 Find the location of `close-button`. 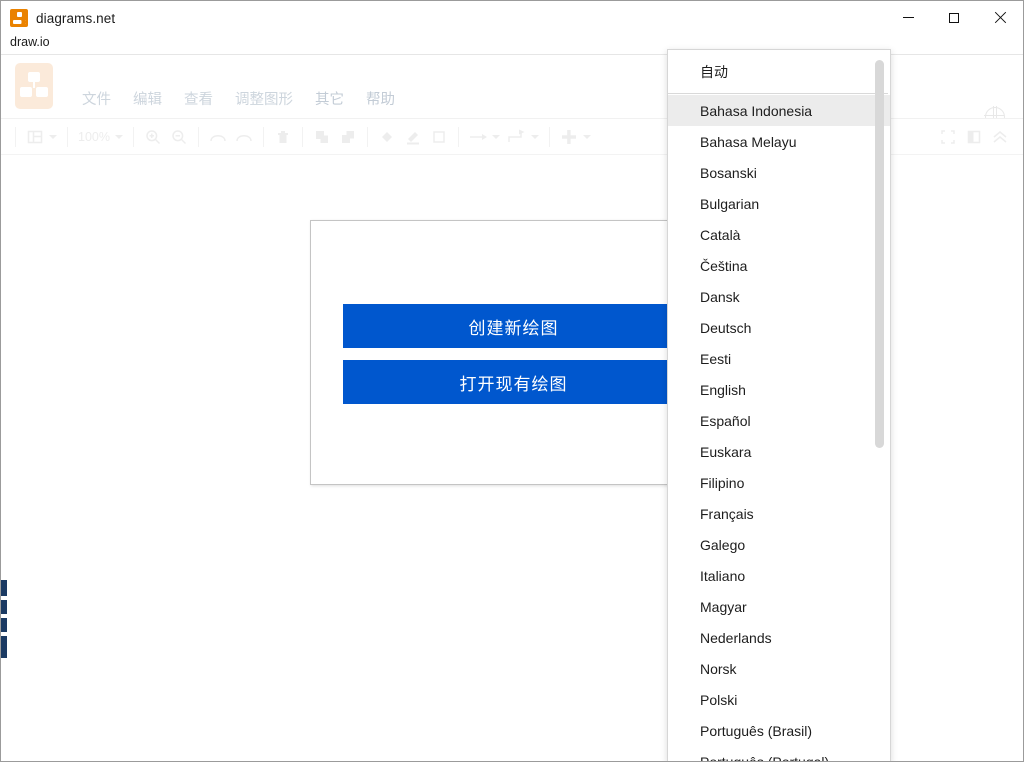

close-button is located at coordinates (1000, 17).